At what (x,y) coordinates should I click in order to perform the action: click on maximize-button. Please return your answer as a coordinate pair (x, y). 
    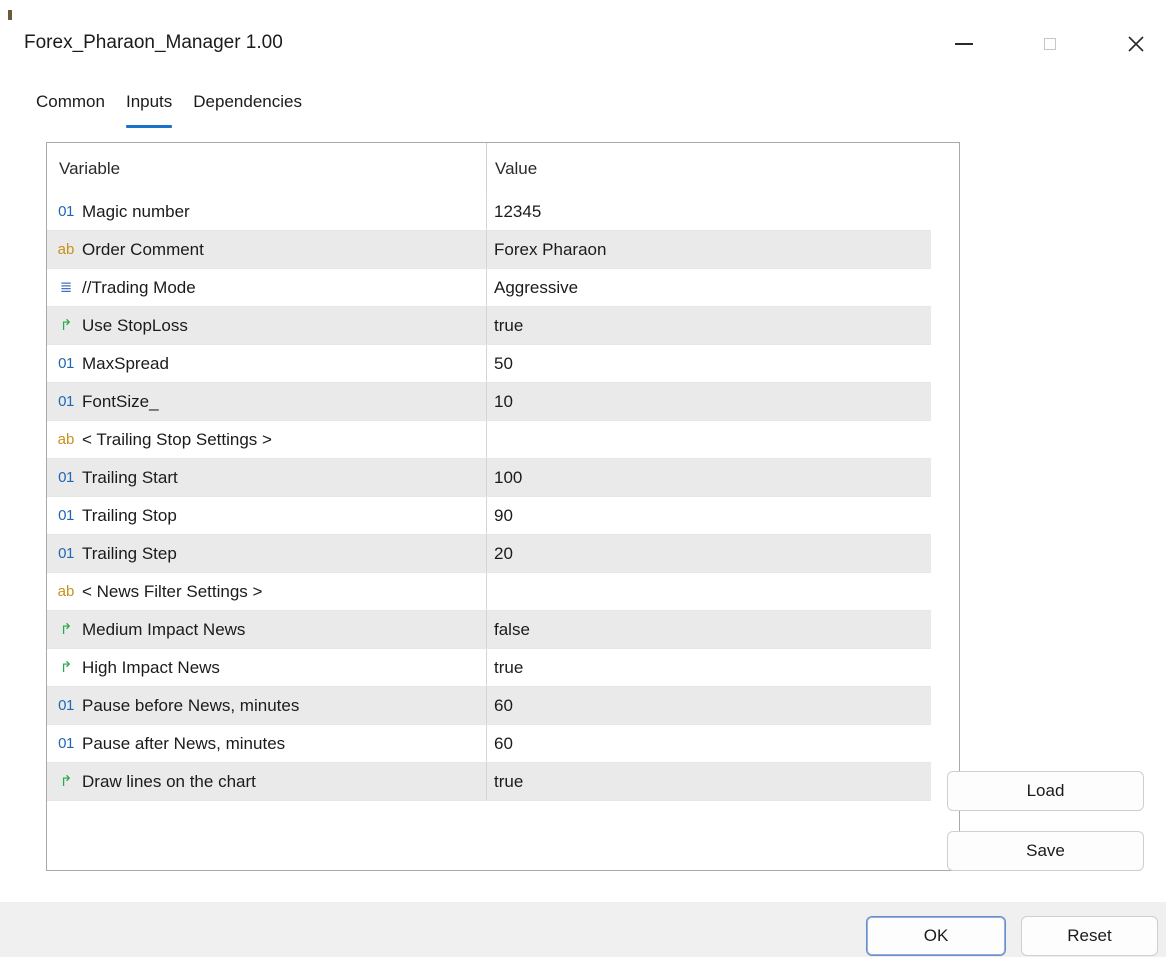
    Looking at the image, I should click on (1050, 44).